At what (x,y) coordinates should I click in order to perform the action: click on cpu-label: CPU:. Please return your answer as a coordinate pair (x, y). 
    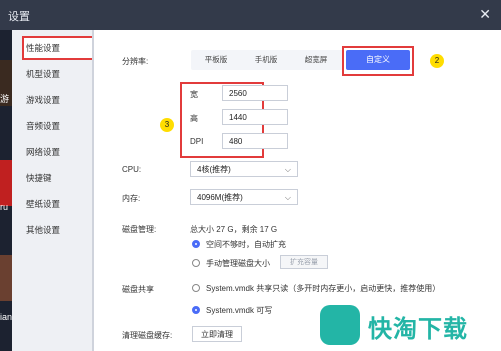
    Looking at the image, I should click on (132, 169).